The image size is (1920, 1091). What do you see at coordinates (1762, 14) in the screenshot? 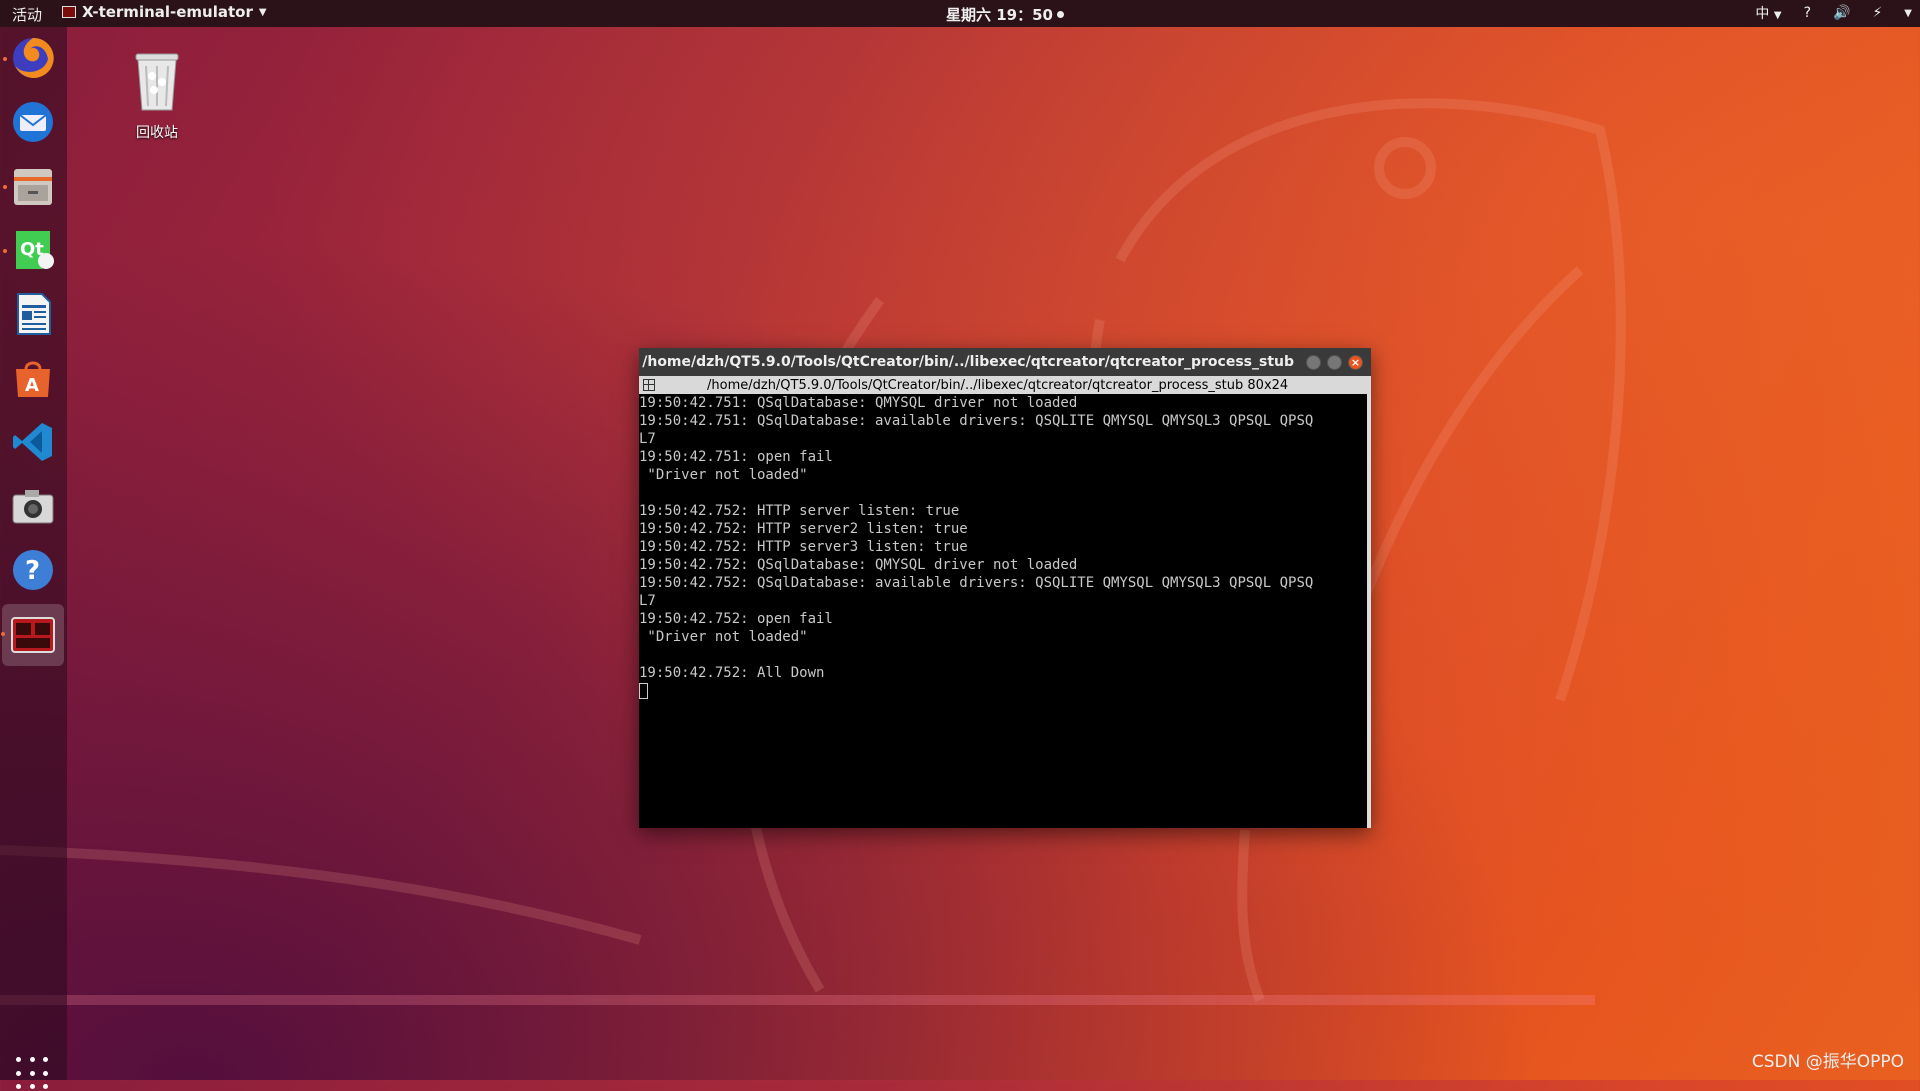
I see `input-method-label: 中` at bounding box center [1762, 14].